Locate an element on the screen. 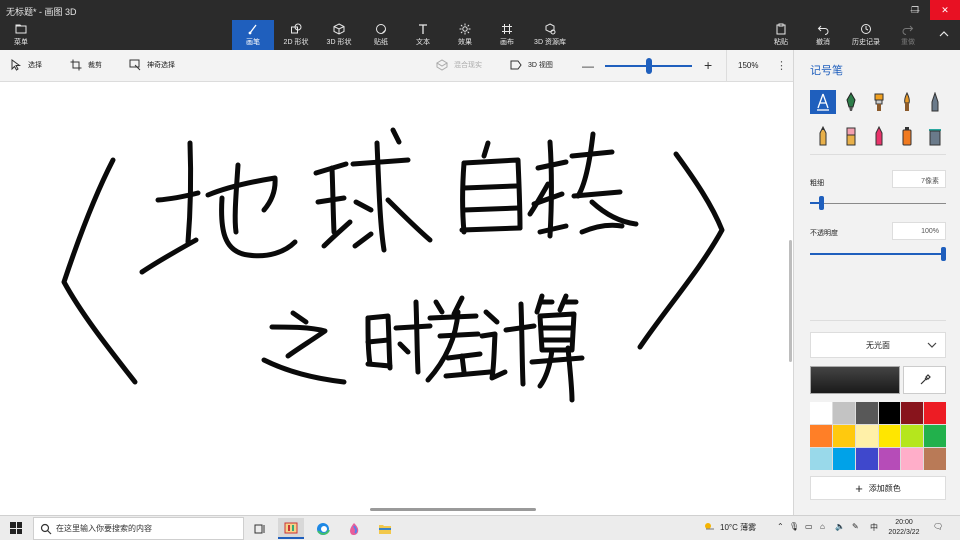 The height and width of the screenshot is (540, 960). search-icon is located at coordinates (46, 529).